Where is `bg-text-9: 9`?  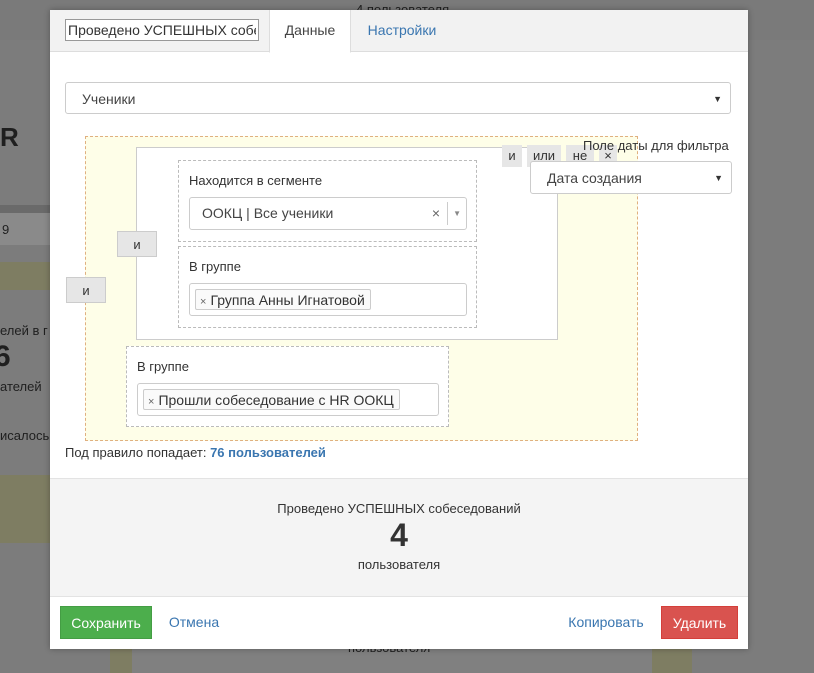
bg-text-9: 9 is located at coordinates (6, 229).